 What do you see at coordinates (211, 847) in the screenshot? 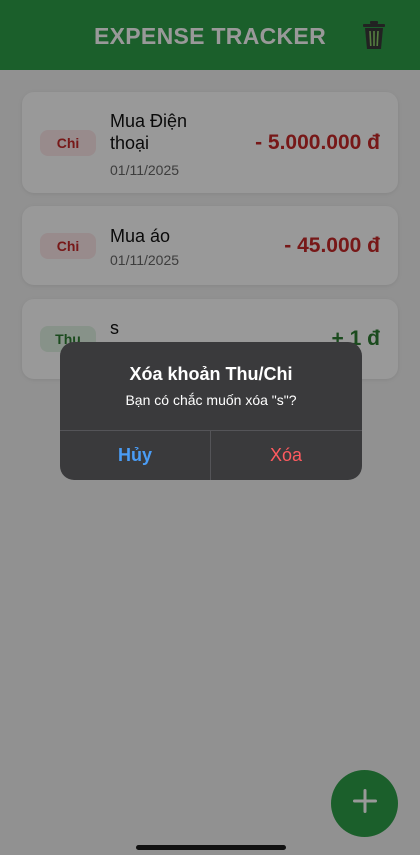
I see `home-indicator` at bounding box center [211, 847].